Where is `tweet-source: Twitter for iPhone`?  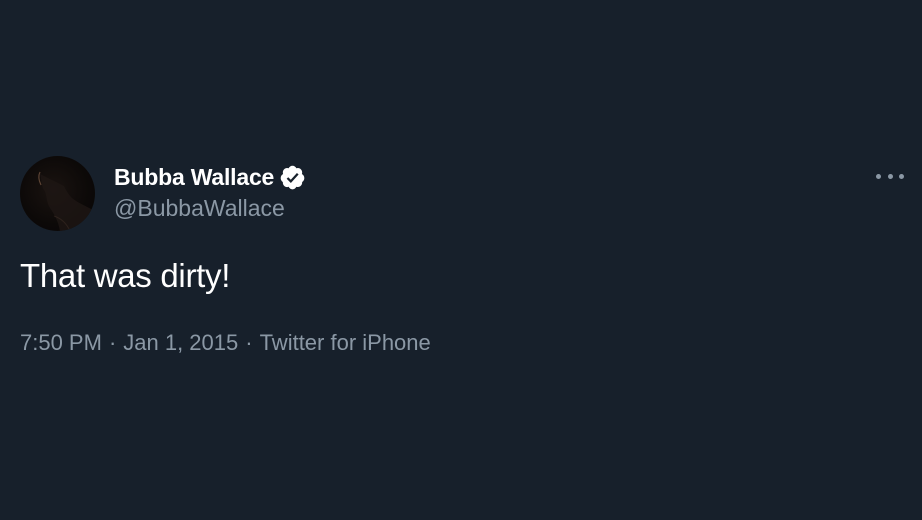 tweet-source: Twitter for iPhone is located at coordinates (345, 342).